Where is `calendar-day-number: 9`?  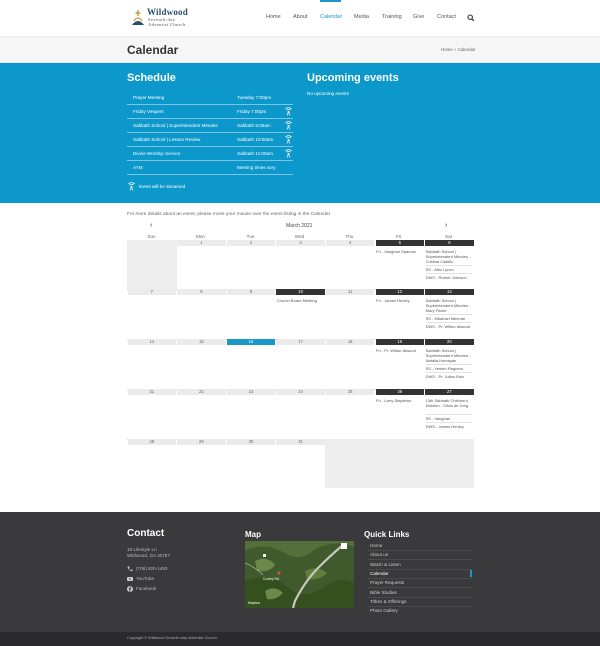
calendar-day-number: 9 is located at coordinates (251, 292).